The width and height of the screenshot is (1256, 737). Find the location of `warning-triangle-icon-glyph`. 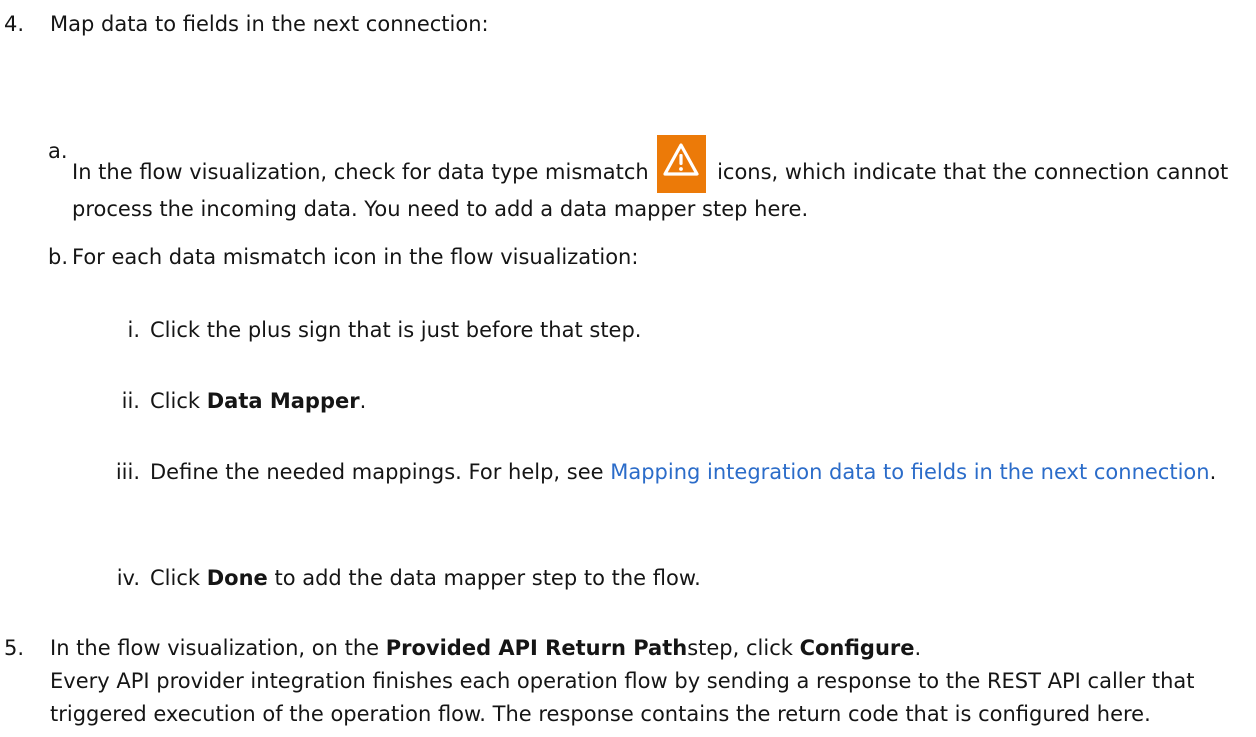

warning-triangle-icon-glyph is located at coordinates (681, 159).